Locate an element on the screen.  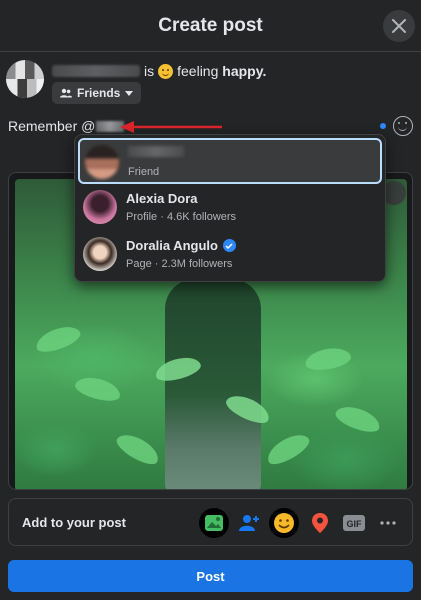
audience-label: Friends is located at coordinates (99, 93).